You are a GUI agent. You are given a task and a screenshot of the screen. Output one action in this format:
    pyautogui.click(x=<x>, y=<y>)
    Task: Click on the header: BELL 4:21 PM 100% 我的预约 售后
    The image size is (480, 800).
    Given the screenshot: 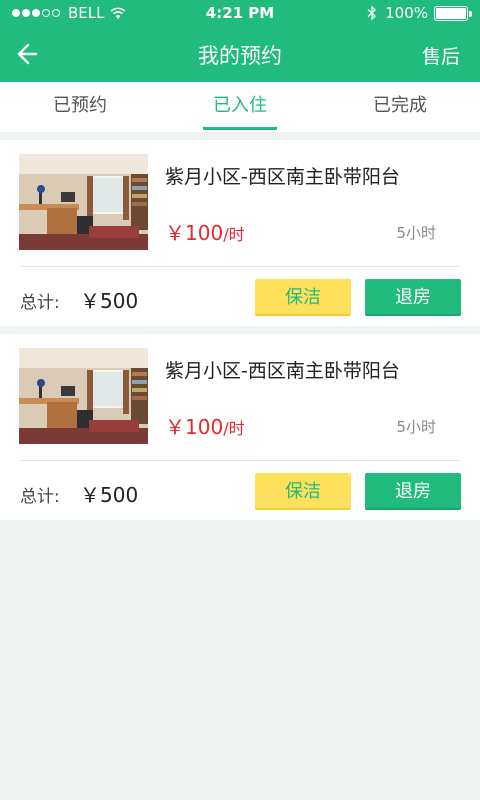 What is the action you would take?
    pyautogui.click(x=240, y=41)
    